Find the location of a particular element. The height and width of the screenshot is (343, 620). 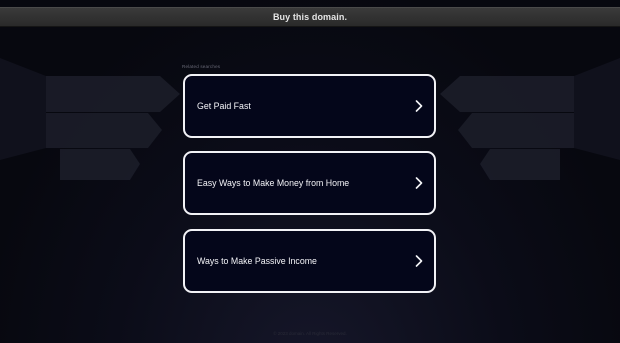

buy-domain-label: Buy this domain. is located at coordinates (310, 17).